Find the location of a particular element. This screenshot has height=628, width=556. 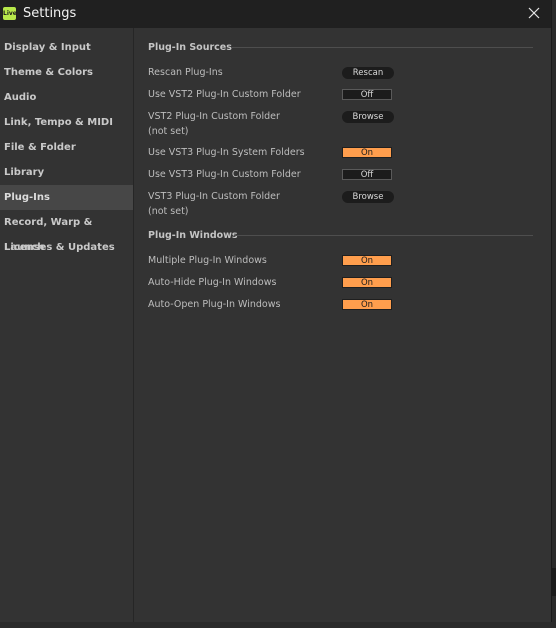

sidebar-item-licenses-updates: Licenses & Updates is located at coordinates (66, 247).